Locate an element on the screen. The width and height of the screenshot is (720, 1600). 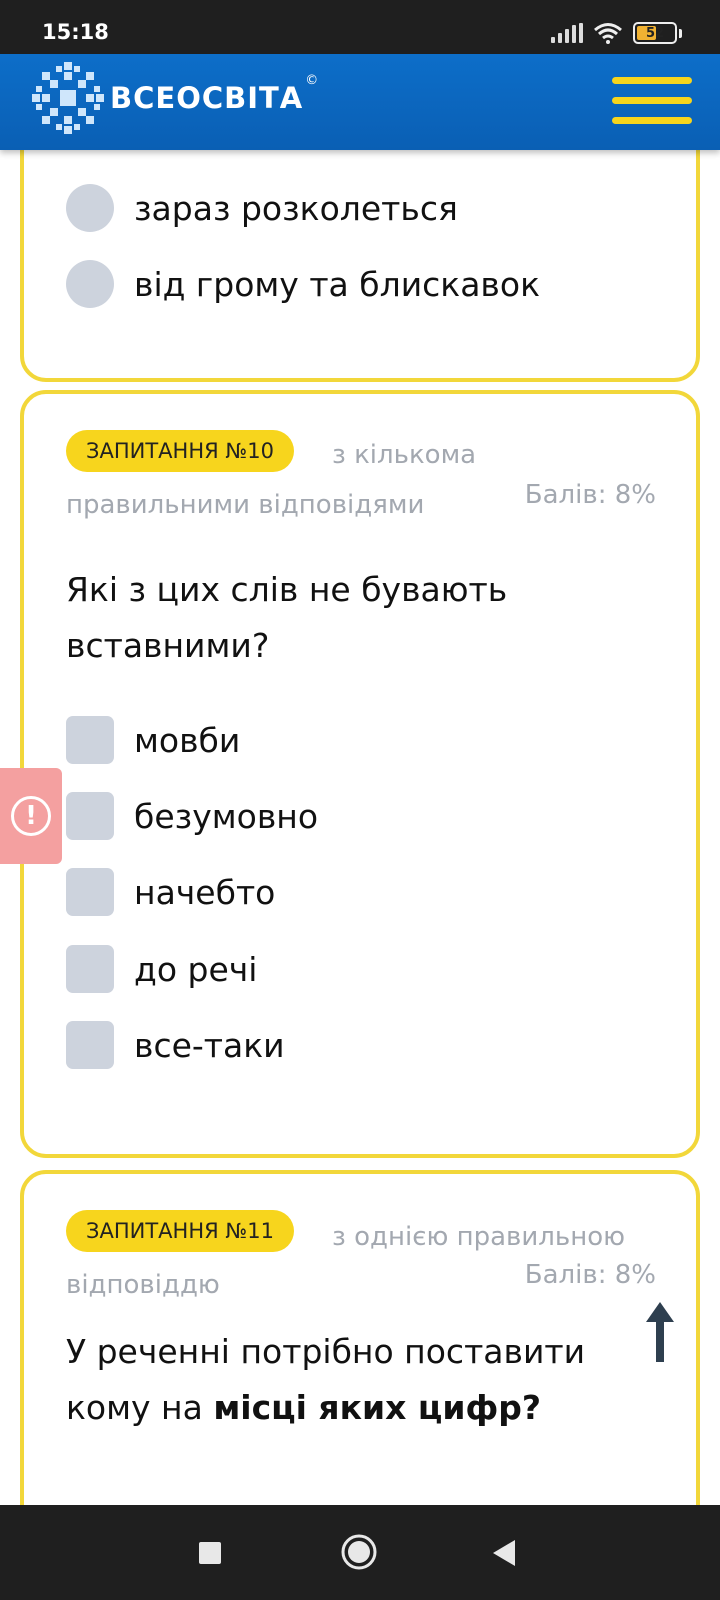
signal-icon is located at coordinates (567, 33).